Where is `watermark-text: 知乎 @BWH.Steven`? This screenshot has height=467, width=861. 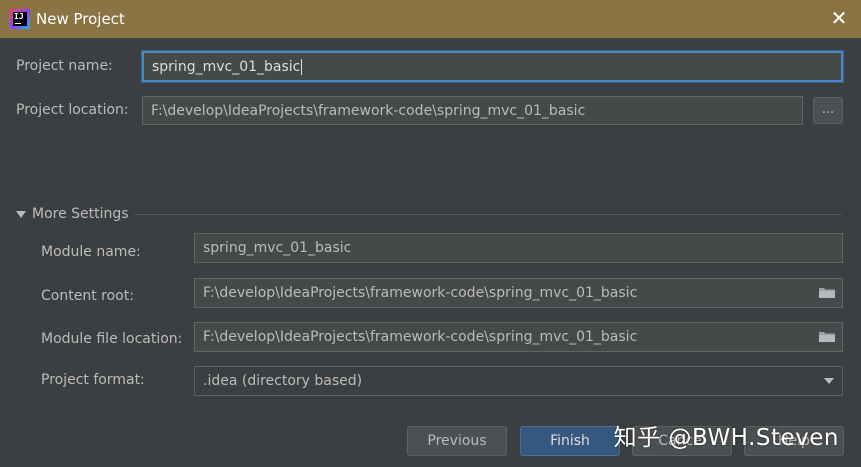
watermark-text: 知乎 @BWH.Steven is located at coordinates (726, 438).